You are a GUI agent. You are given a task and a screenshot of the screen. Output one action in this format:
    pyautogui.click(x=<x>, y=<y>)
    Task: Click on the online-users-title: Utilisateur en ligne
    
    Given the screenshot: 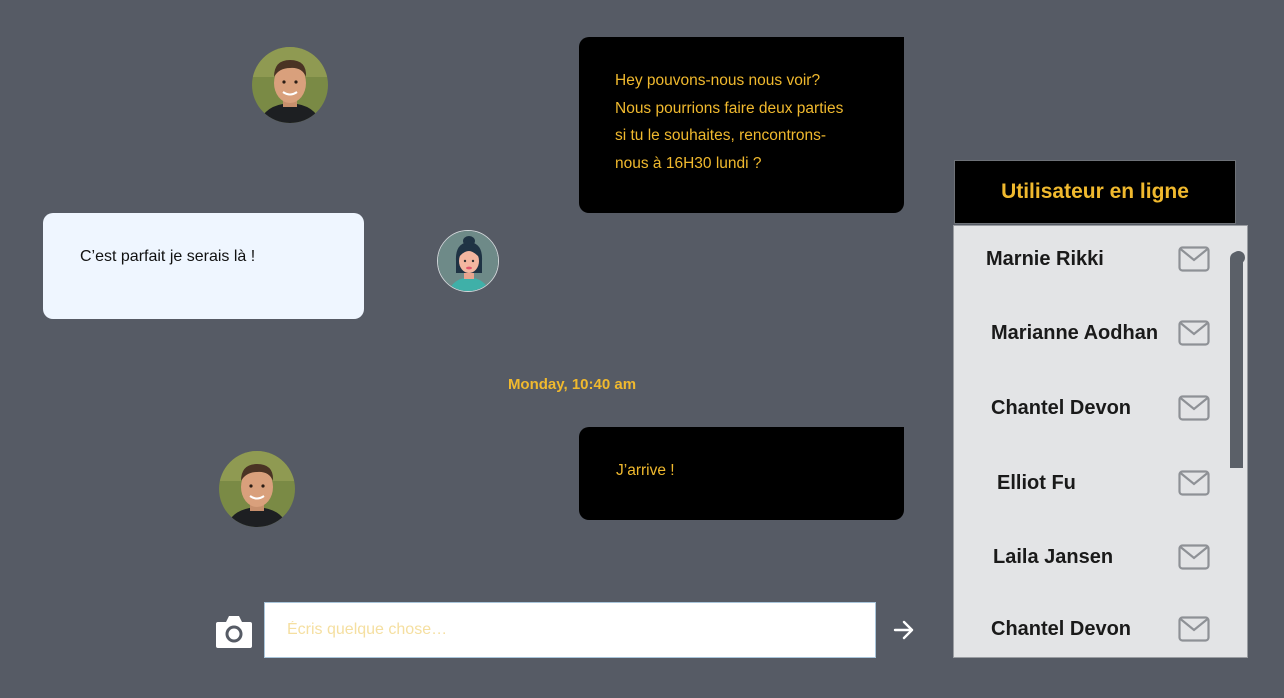 What is the action you would take?
    pyautogui.click(x=1095, y=192)
    